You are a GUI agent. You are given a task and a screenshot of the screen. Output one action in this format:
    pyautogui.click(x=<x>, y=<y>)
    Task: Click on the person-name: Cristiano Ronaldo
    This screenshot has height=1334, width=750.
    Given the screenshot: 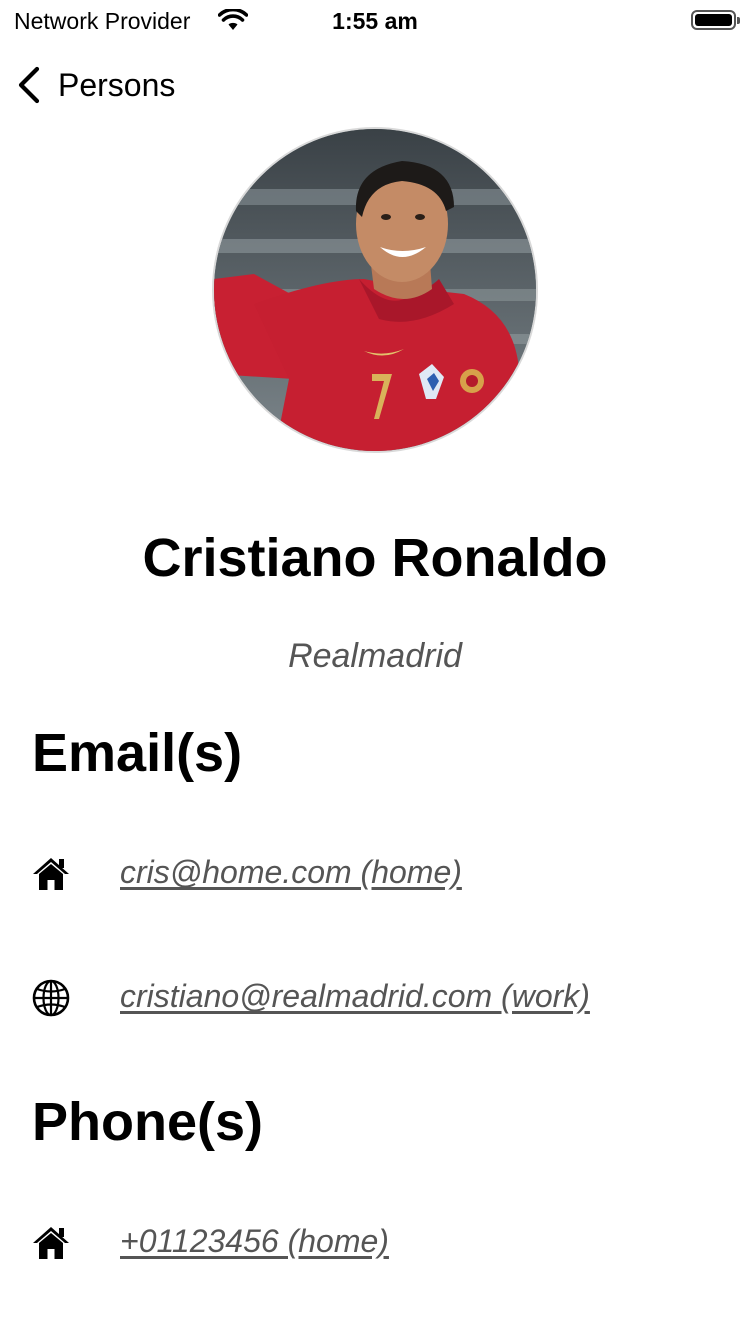 What is the action you would take?
    pyautogui.click(x=375, y=558)
    